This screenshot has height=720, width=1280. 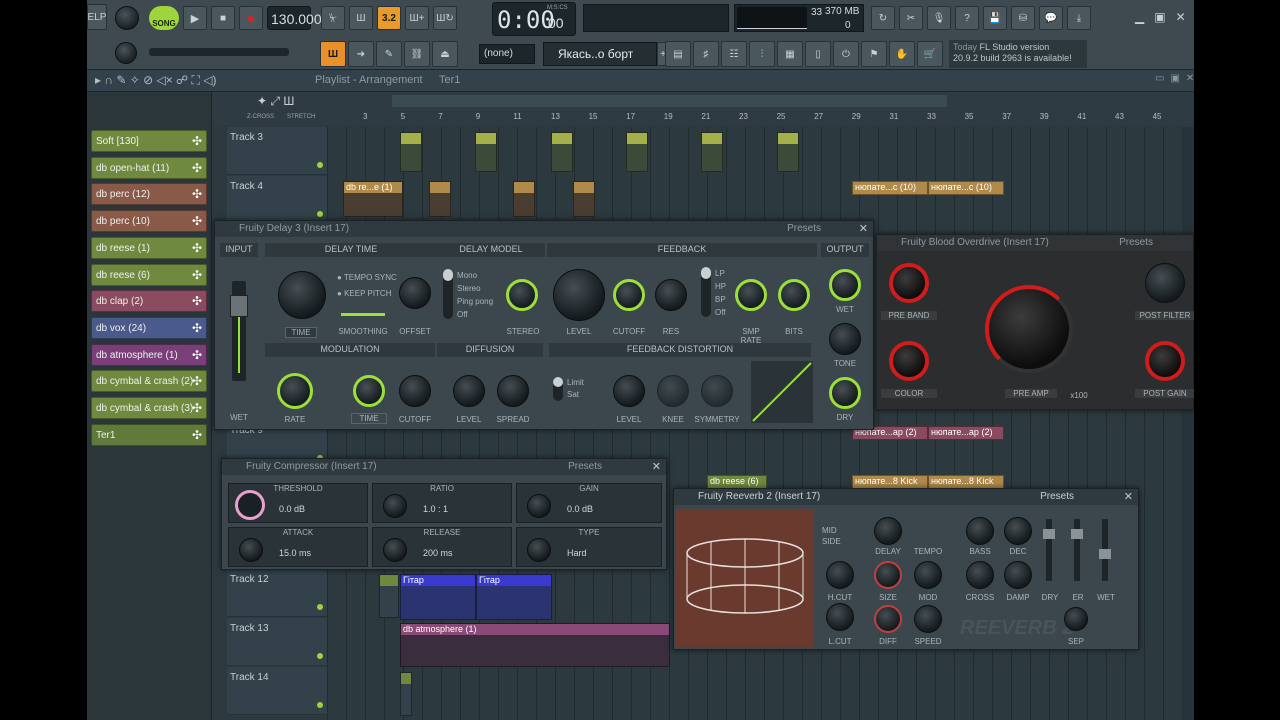 I want to click on wet-knob, so click(x=845, y=285).